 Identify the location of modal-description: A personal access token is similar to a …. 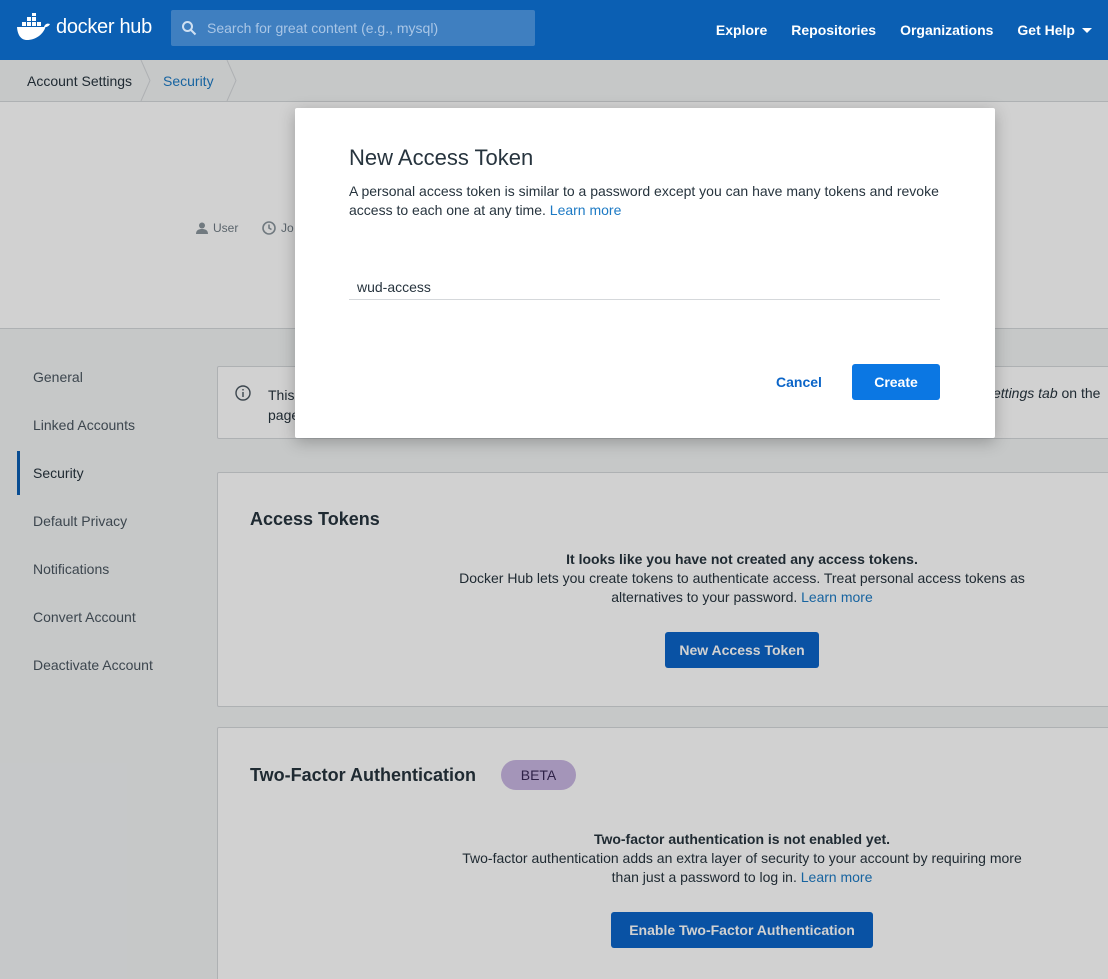
(644, 201).